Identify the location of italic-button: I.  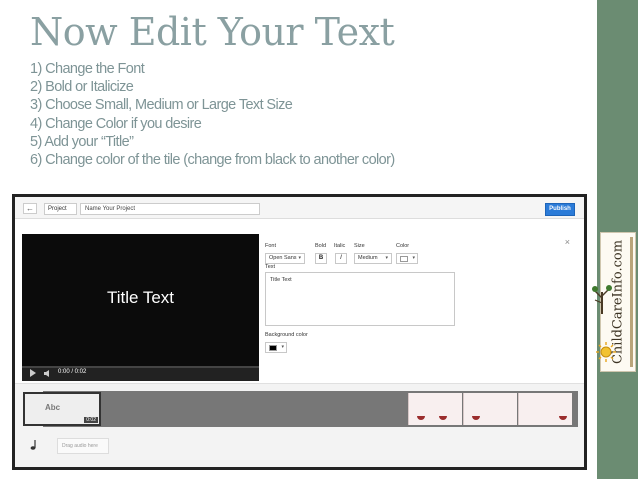
(341, 258).